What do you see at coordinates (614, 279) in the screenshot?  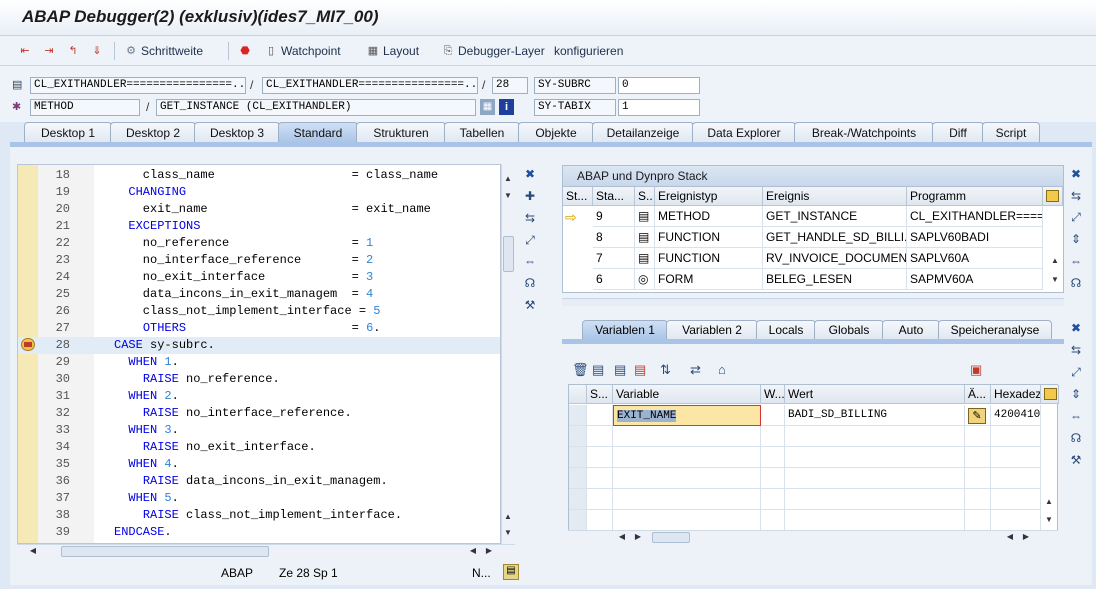 I see `stack-level: 6` at bounding box center [614, 279].